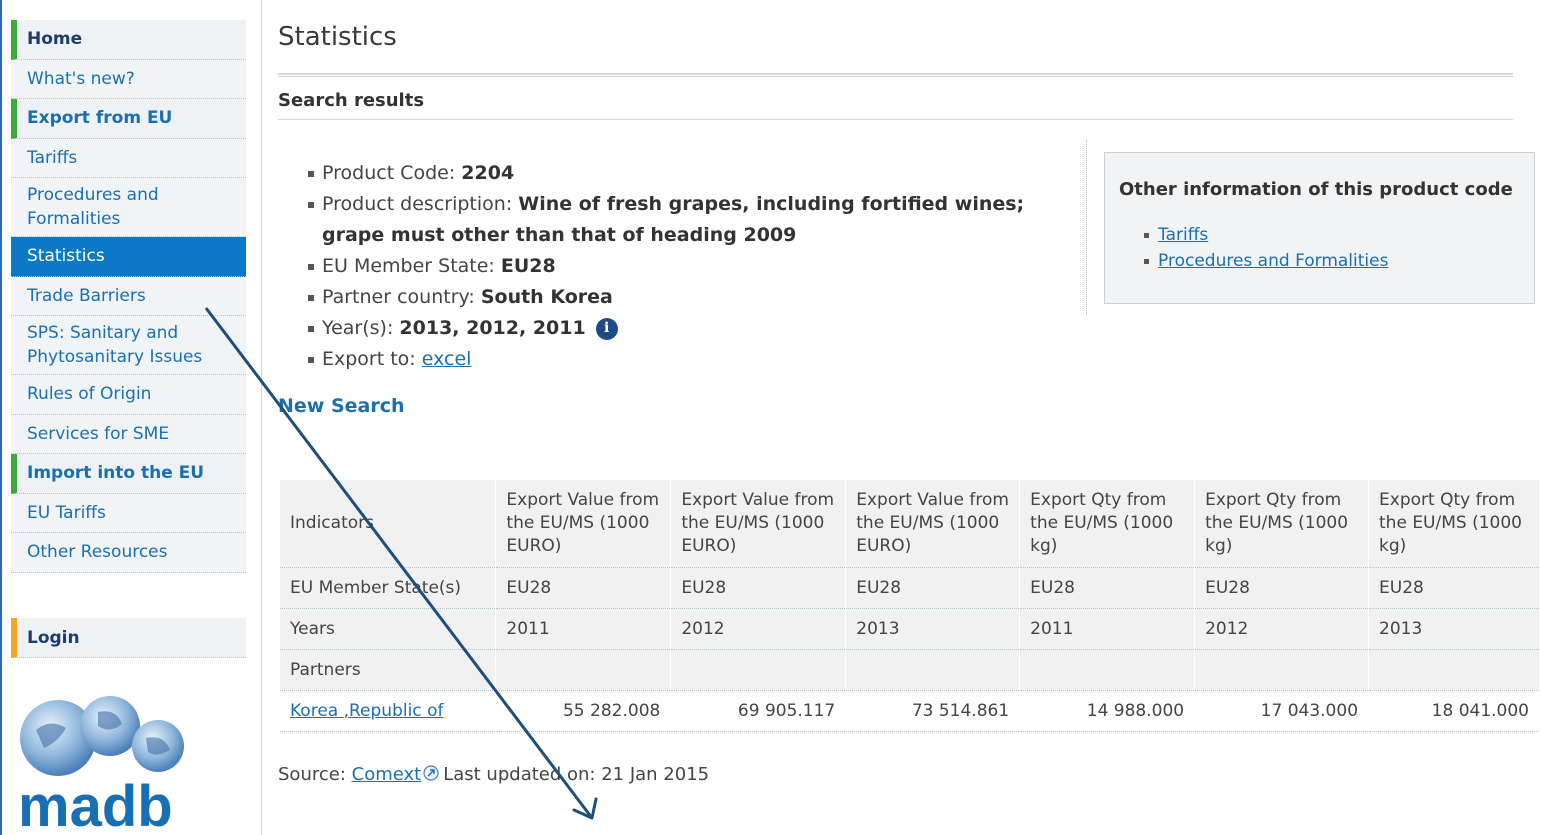  I want to click on page-title: Statistics, so click(337, 37).